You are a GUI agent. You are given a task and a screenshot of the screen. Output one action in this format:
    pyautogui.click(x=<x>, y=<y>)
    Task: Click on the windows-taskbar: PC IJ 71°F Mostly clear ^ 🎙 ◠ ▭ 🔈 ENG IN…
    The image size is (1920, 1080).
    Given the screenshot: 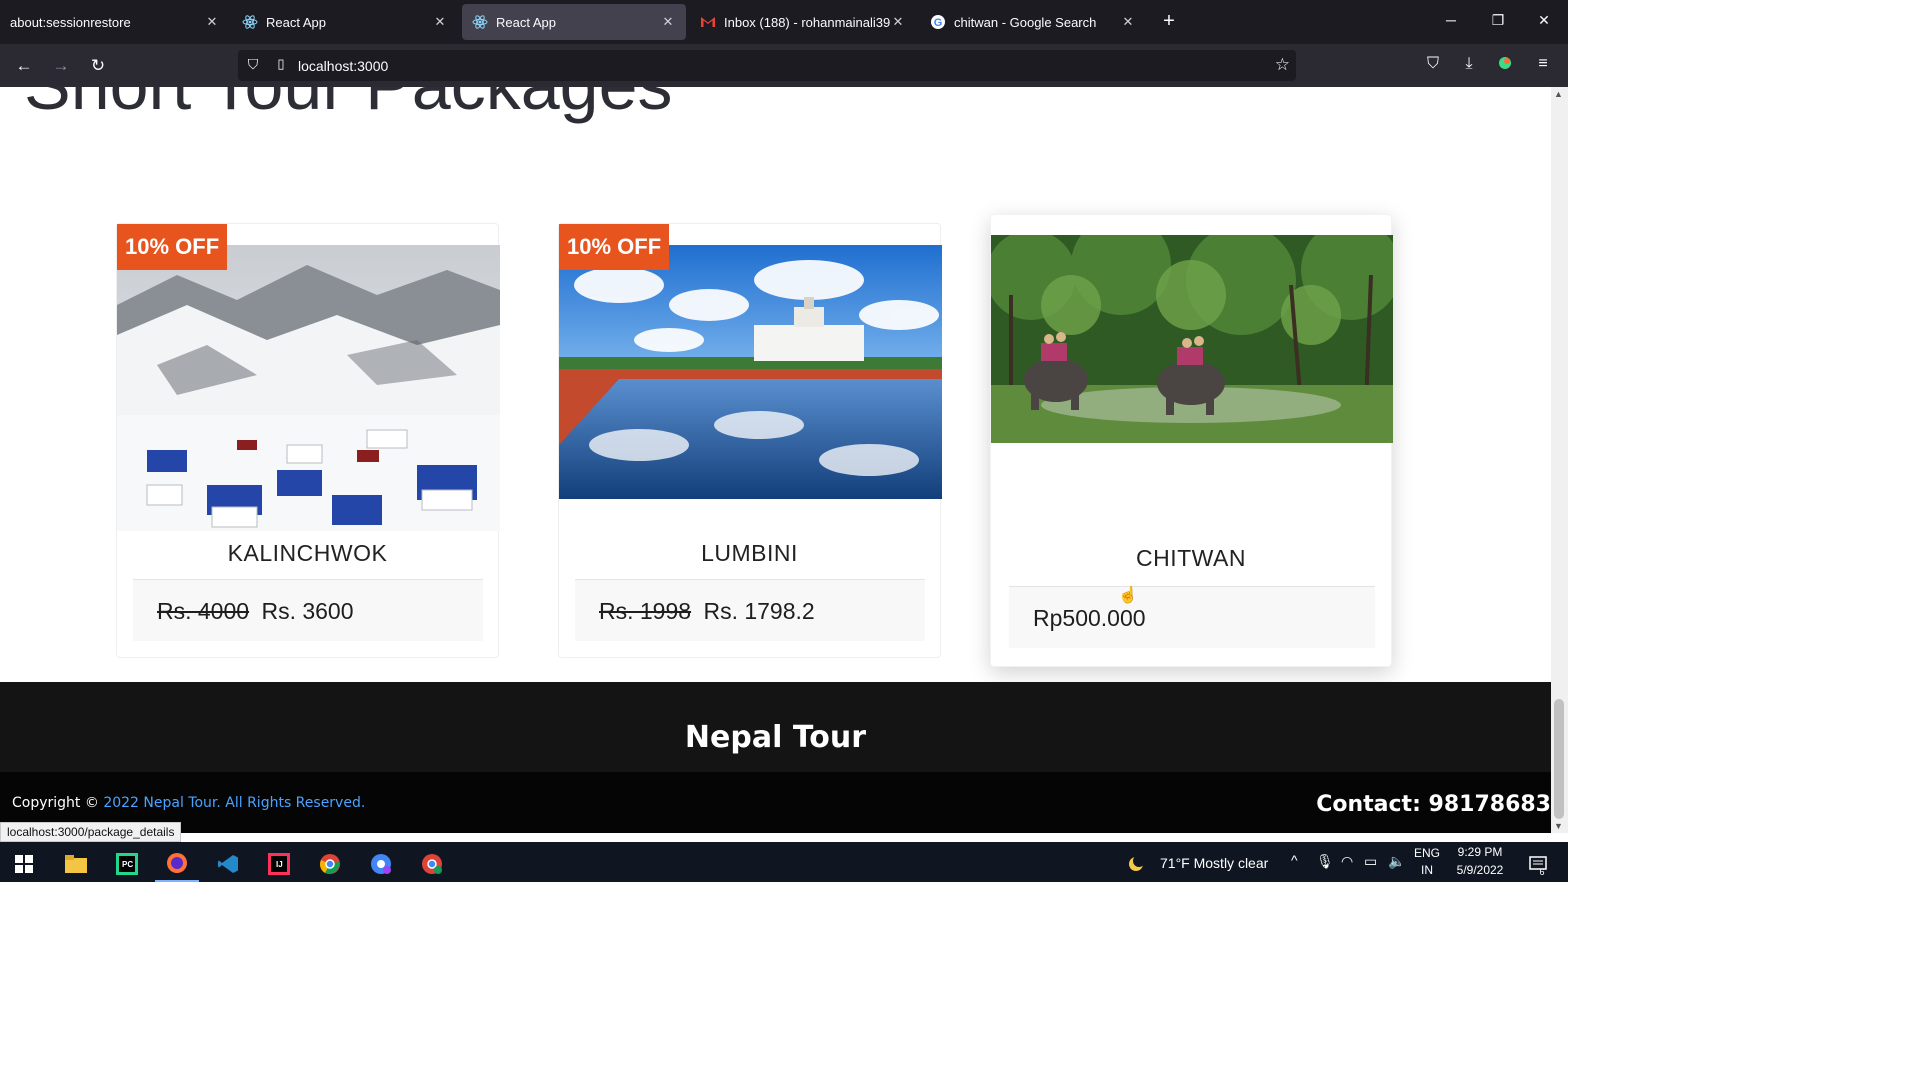 What is the action you would take?
    pyautogui.click(x=784, y=862)
    